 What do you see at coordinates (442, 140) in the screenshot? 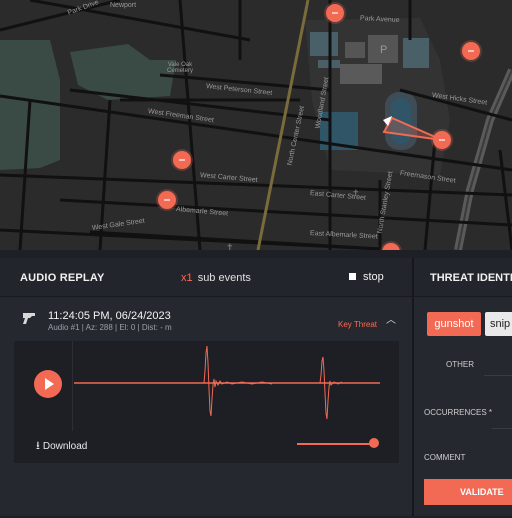
I see `sensor-marker` at bounding box center [442, 140].